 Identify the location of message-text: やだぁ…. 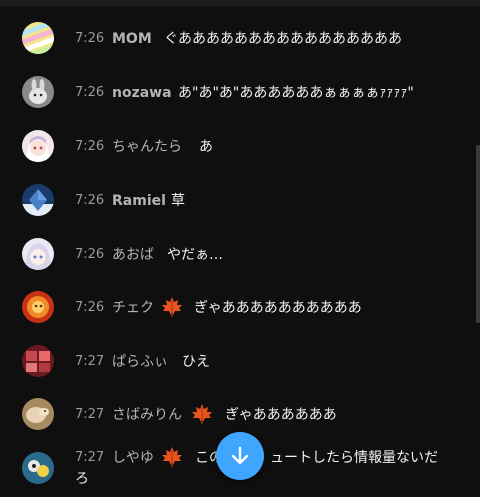
(195, 255).